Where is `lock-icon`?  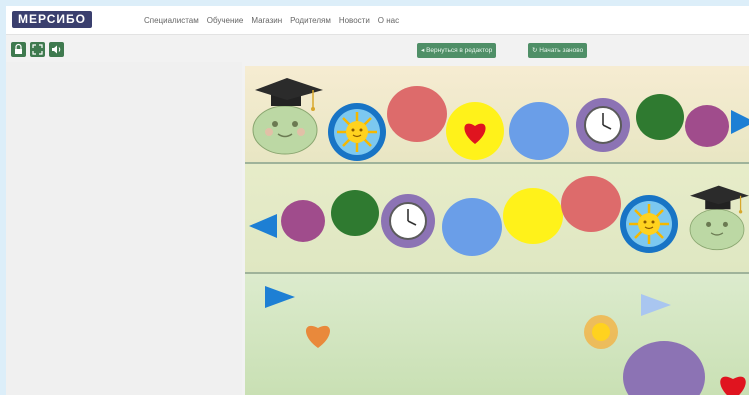 lock-icon is located at coordinates (18, 48).